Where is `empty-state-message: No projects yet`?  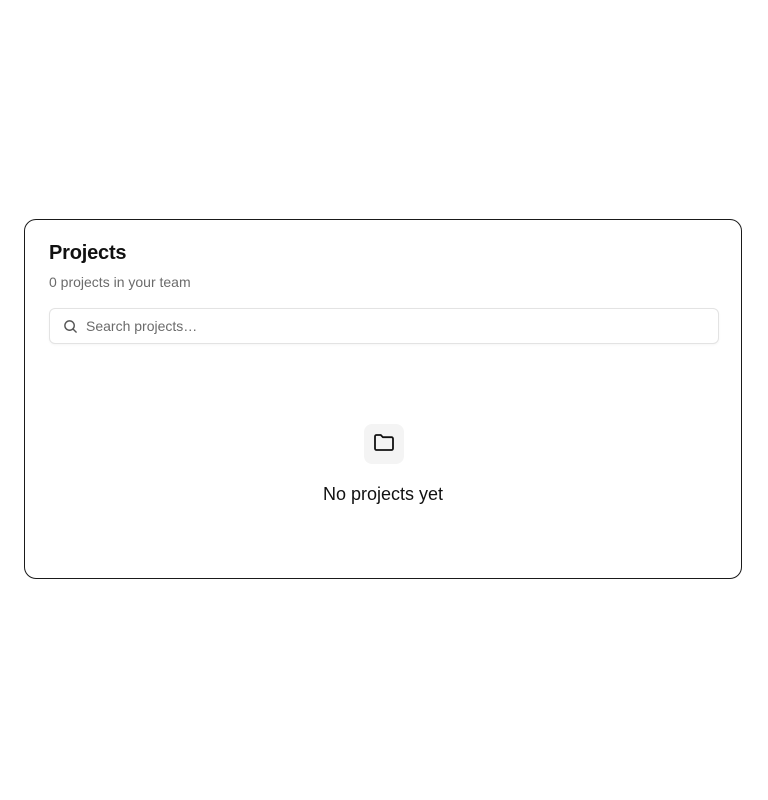 empty-state-message: No projects yet is located at coordinates (383, 494).